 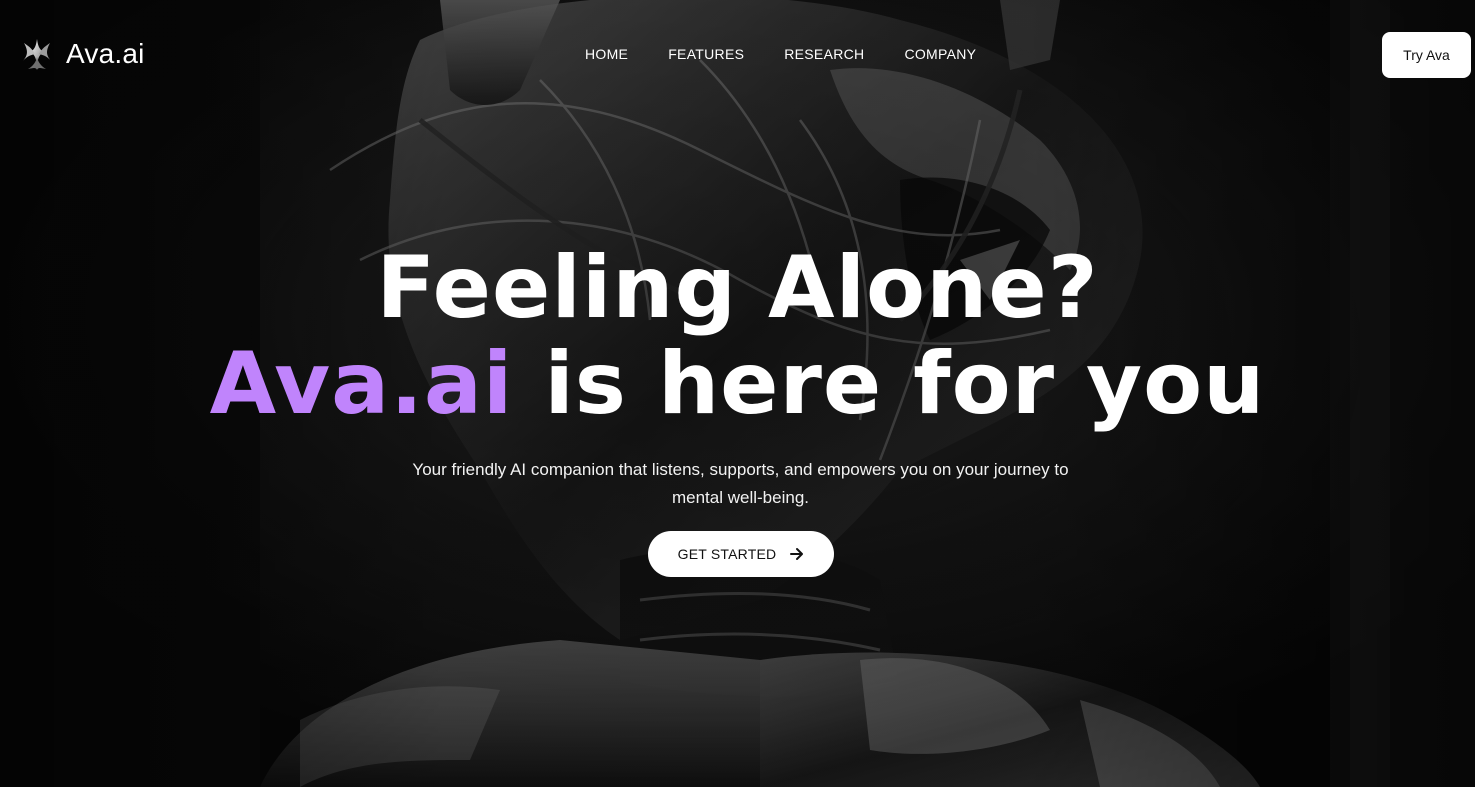 What do you see at coordinates (780, 54) in the screenshot?
I see `main-navigation: HOME FEATURES RESEARCH COMPANY` at bounding box center [780, 54].